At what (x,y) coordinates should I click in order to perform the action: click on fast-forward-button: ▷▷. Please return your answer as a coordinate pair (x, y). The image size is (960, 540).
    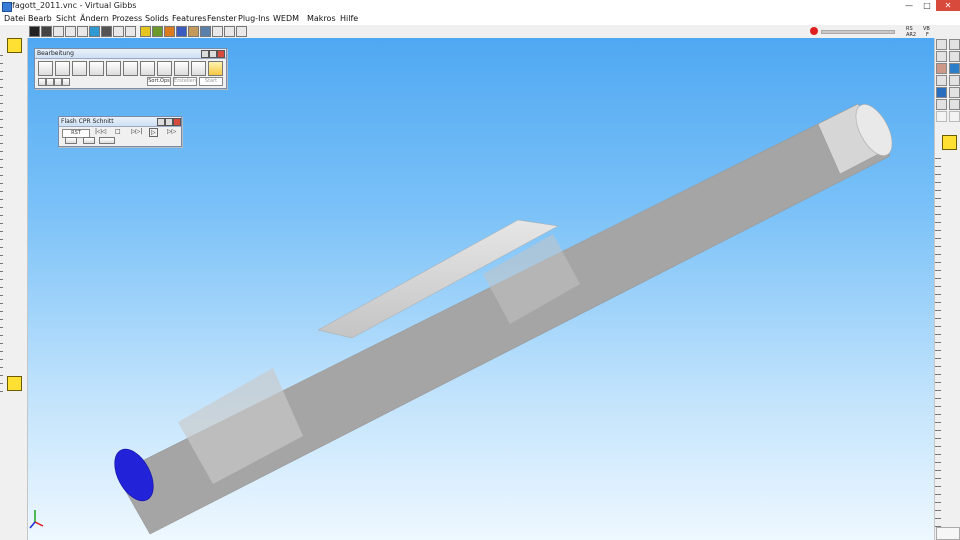
    Looking at the image, I should click on (171, 131).